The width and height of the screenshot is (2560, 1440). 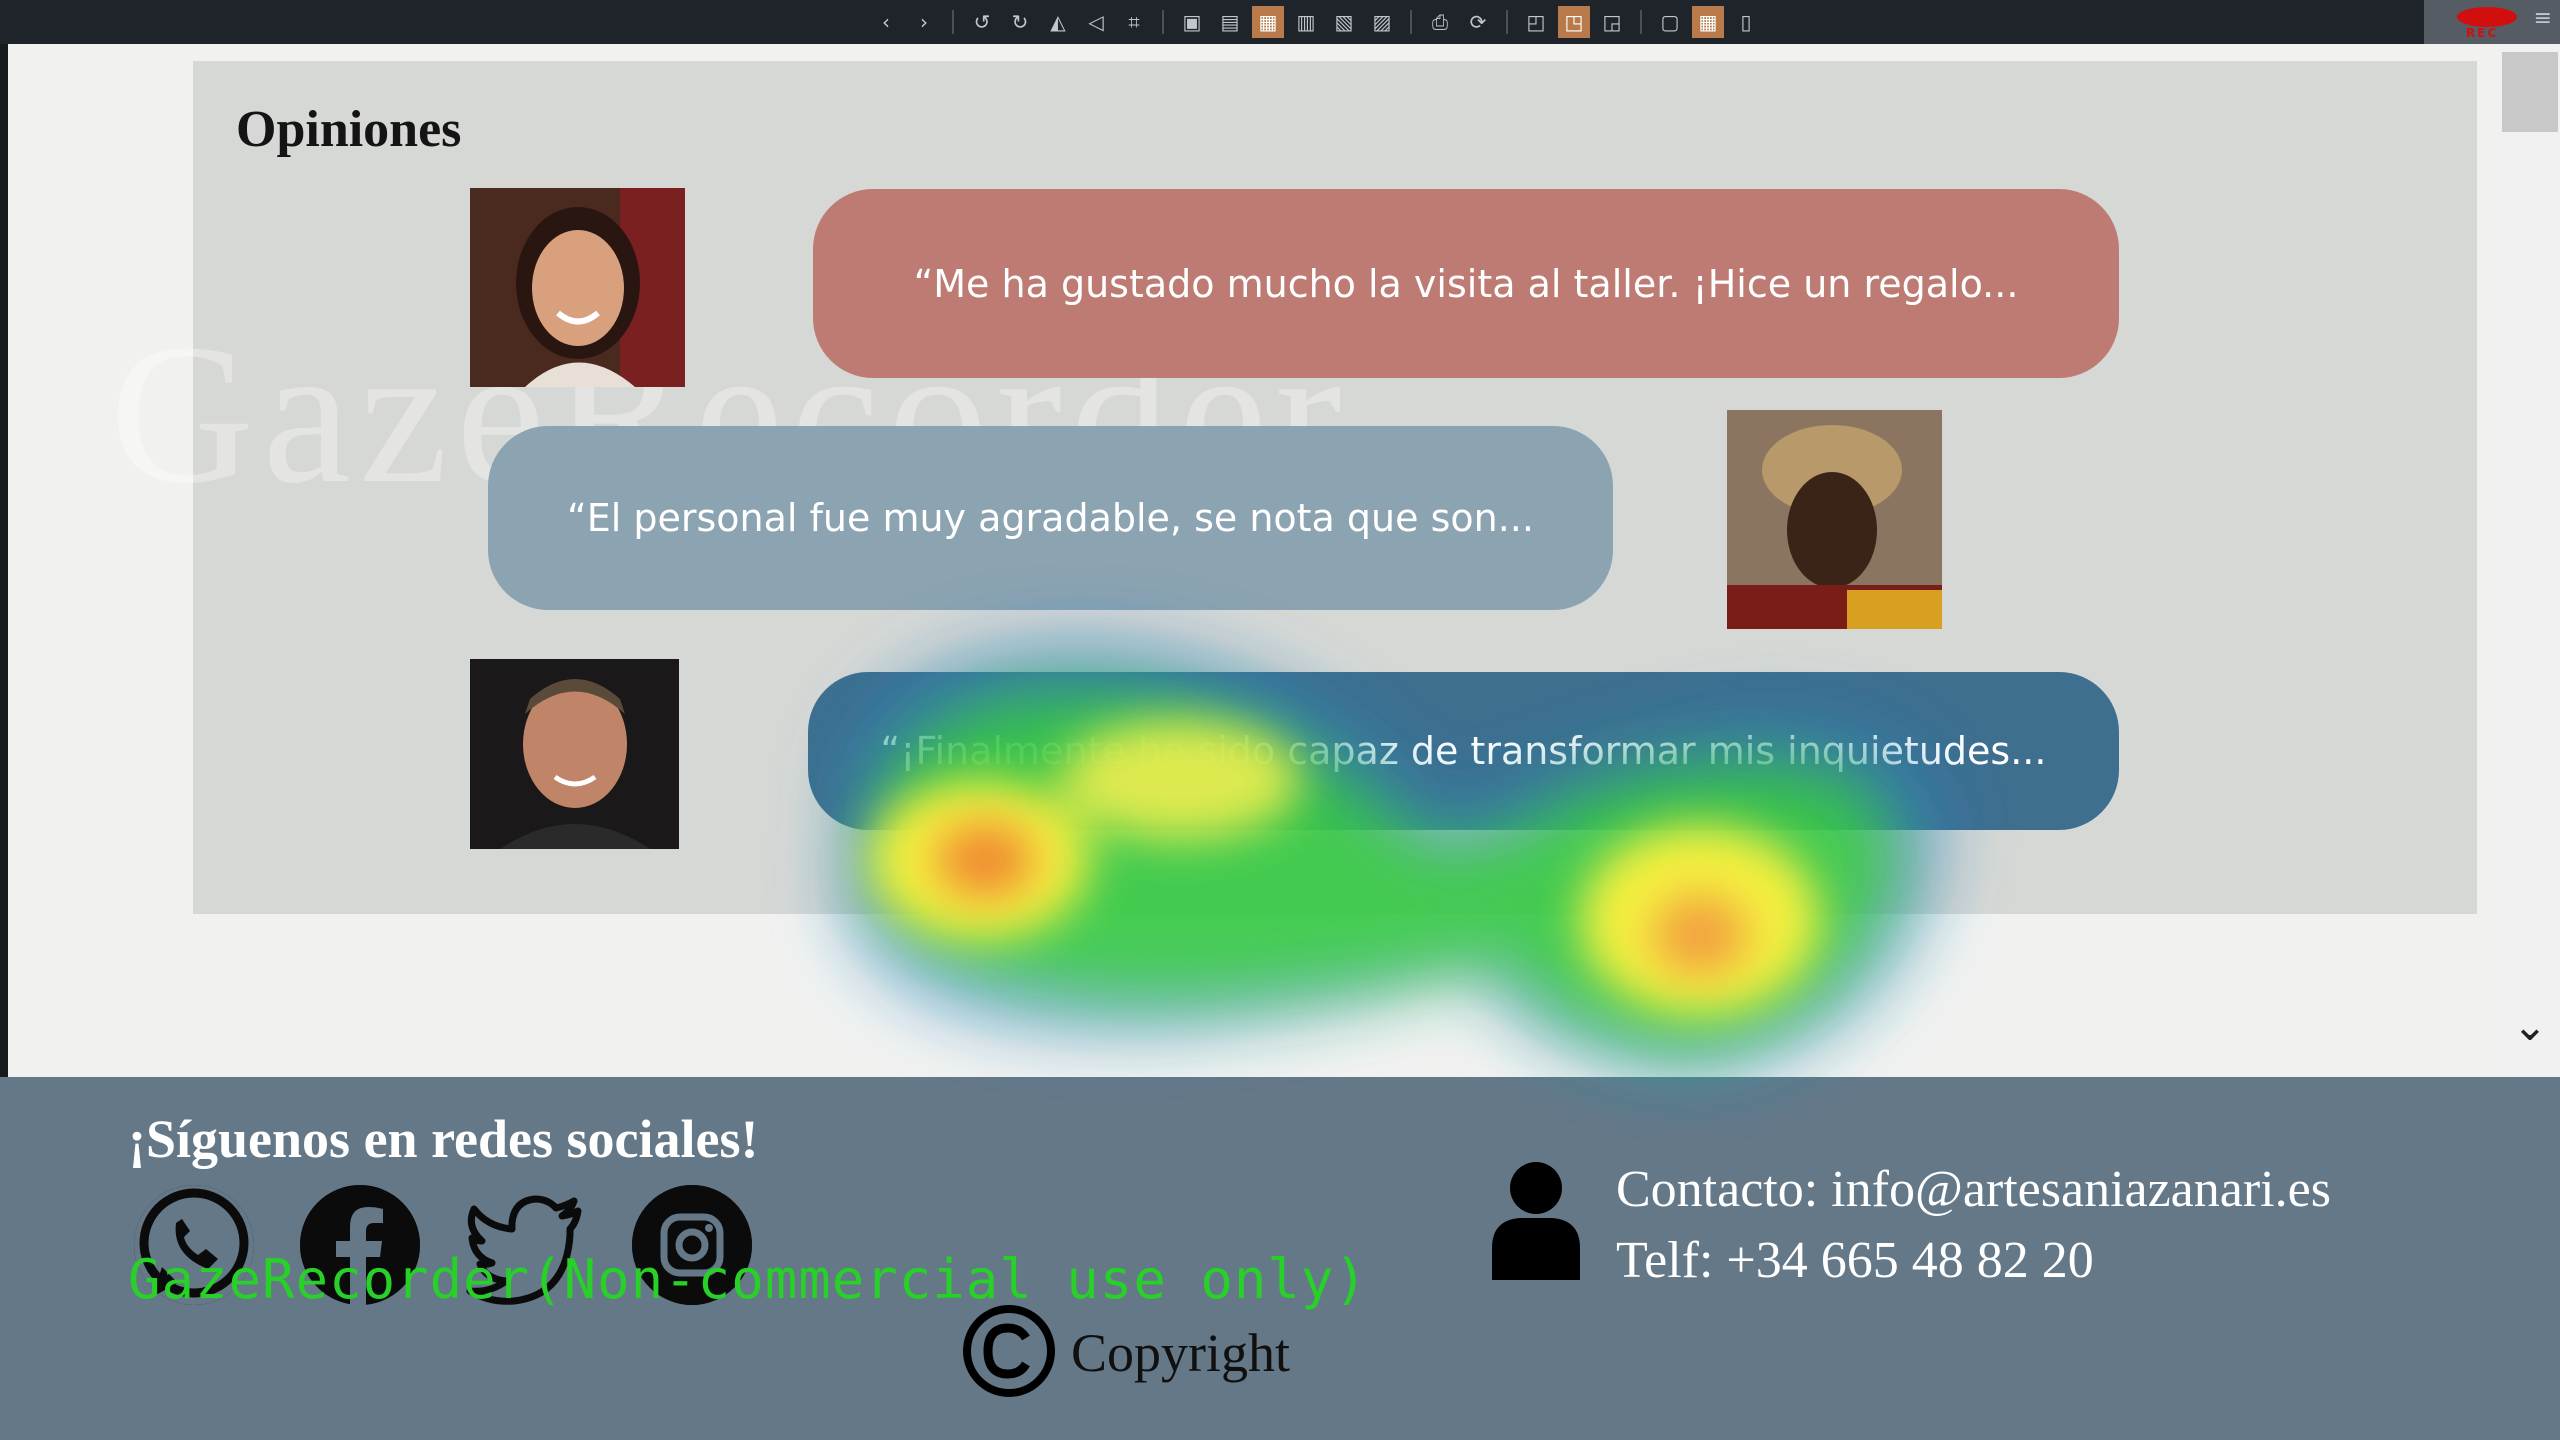 I want to click on layout-3-icon: ◲, so click(x=1612, y=22).